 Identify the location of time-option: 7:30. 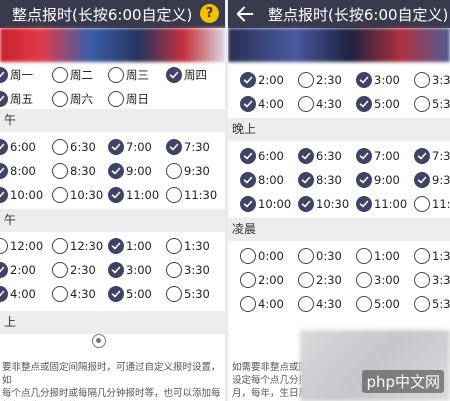
(188, 147).